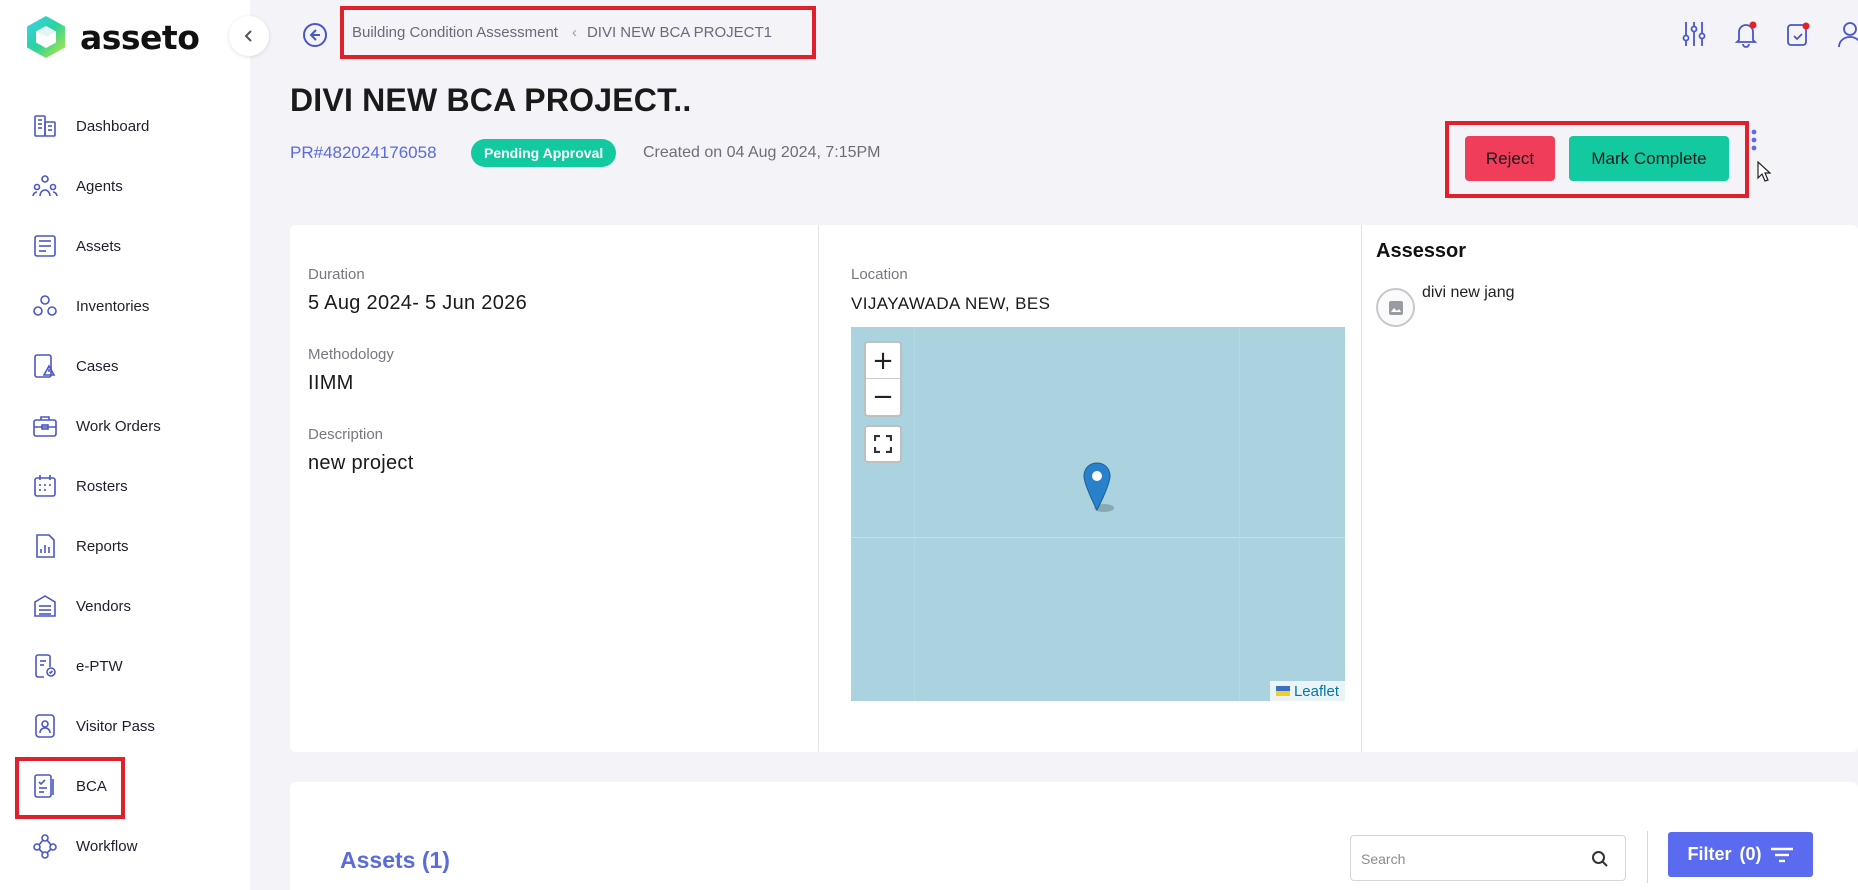  I want to click on sidebar-item-label: Workflow, so click(107, 846).